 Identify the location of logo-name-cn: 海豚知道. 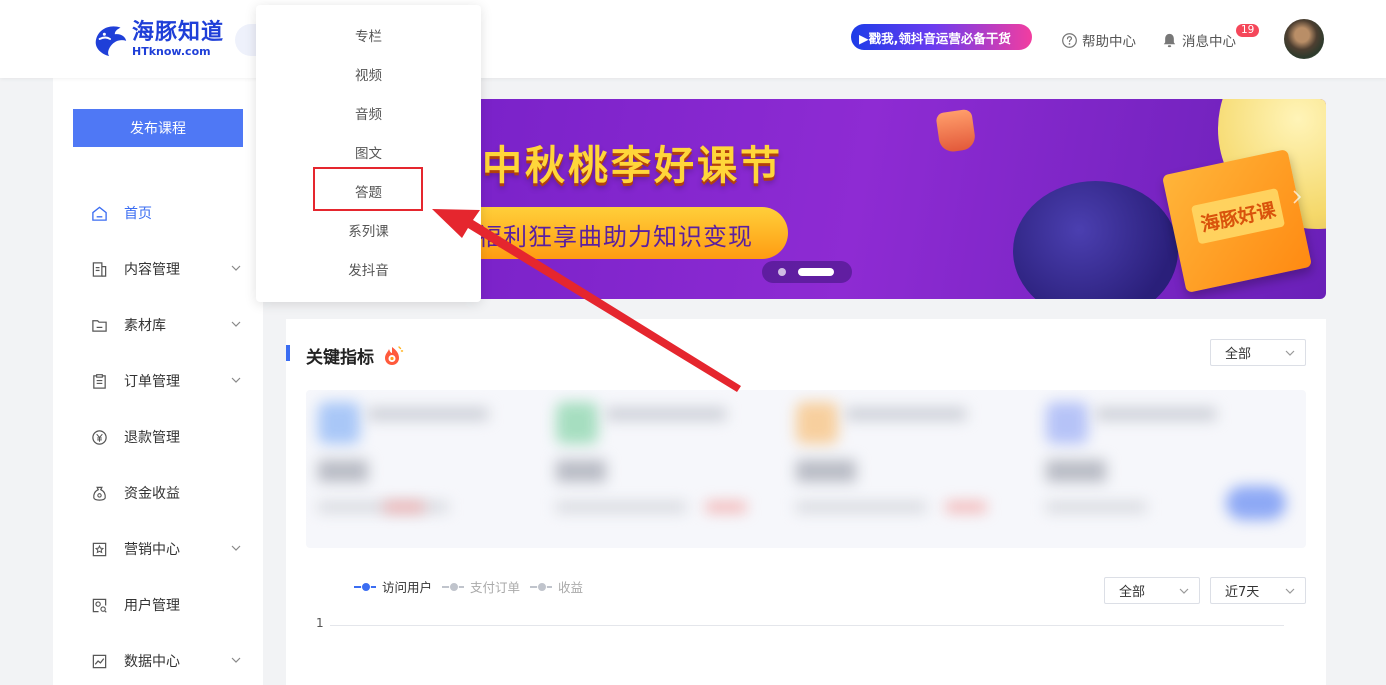
(178, 32).